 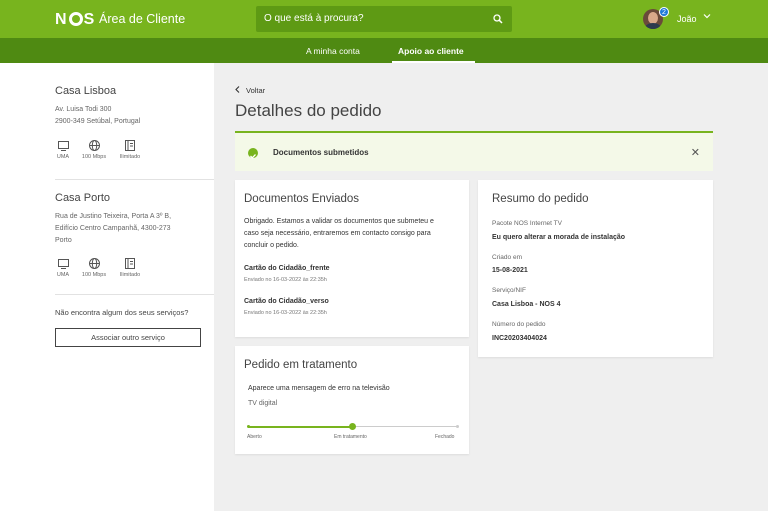 What do you see at coordinates (507, 257) in the screenshot?
I see `summary-label: Criado em` at bounding box center [507, 257].